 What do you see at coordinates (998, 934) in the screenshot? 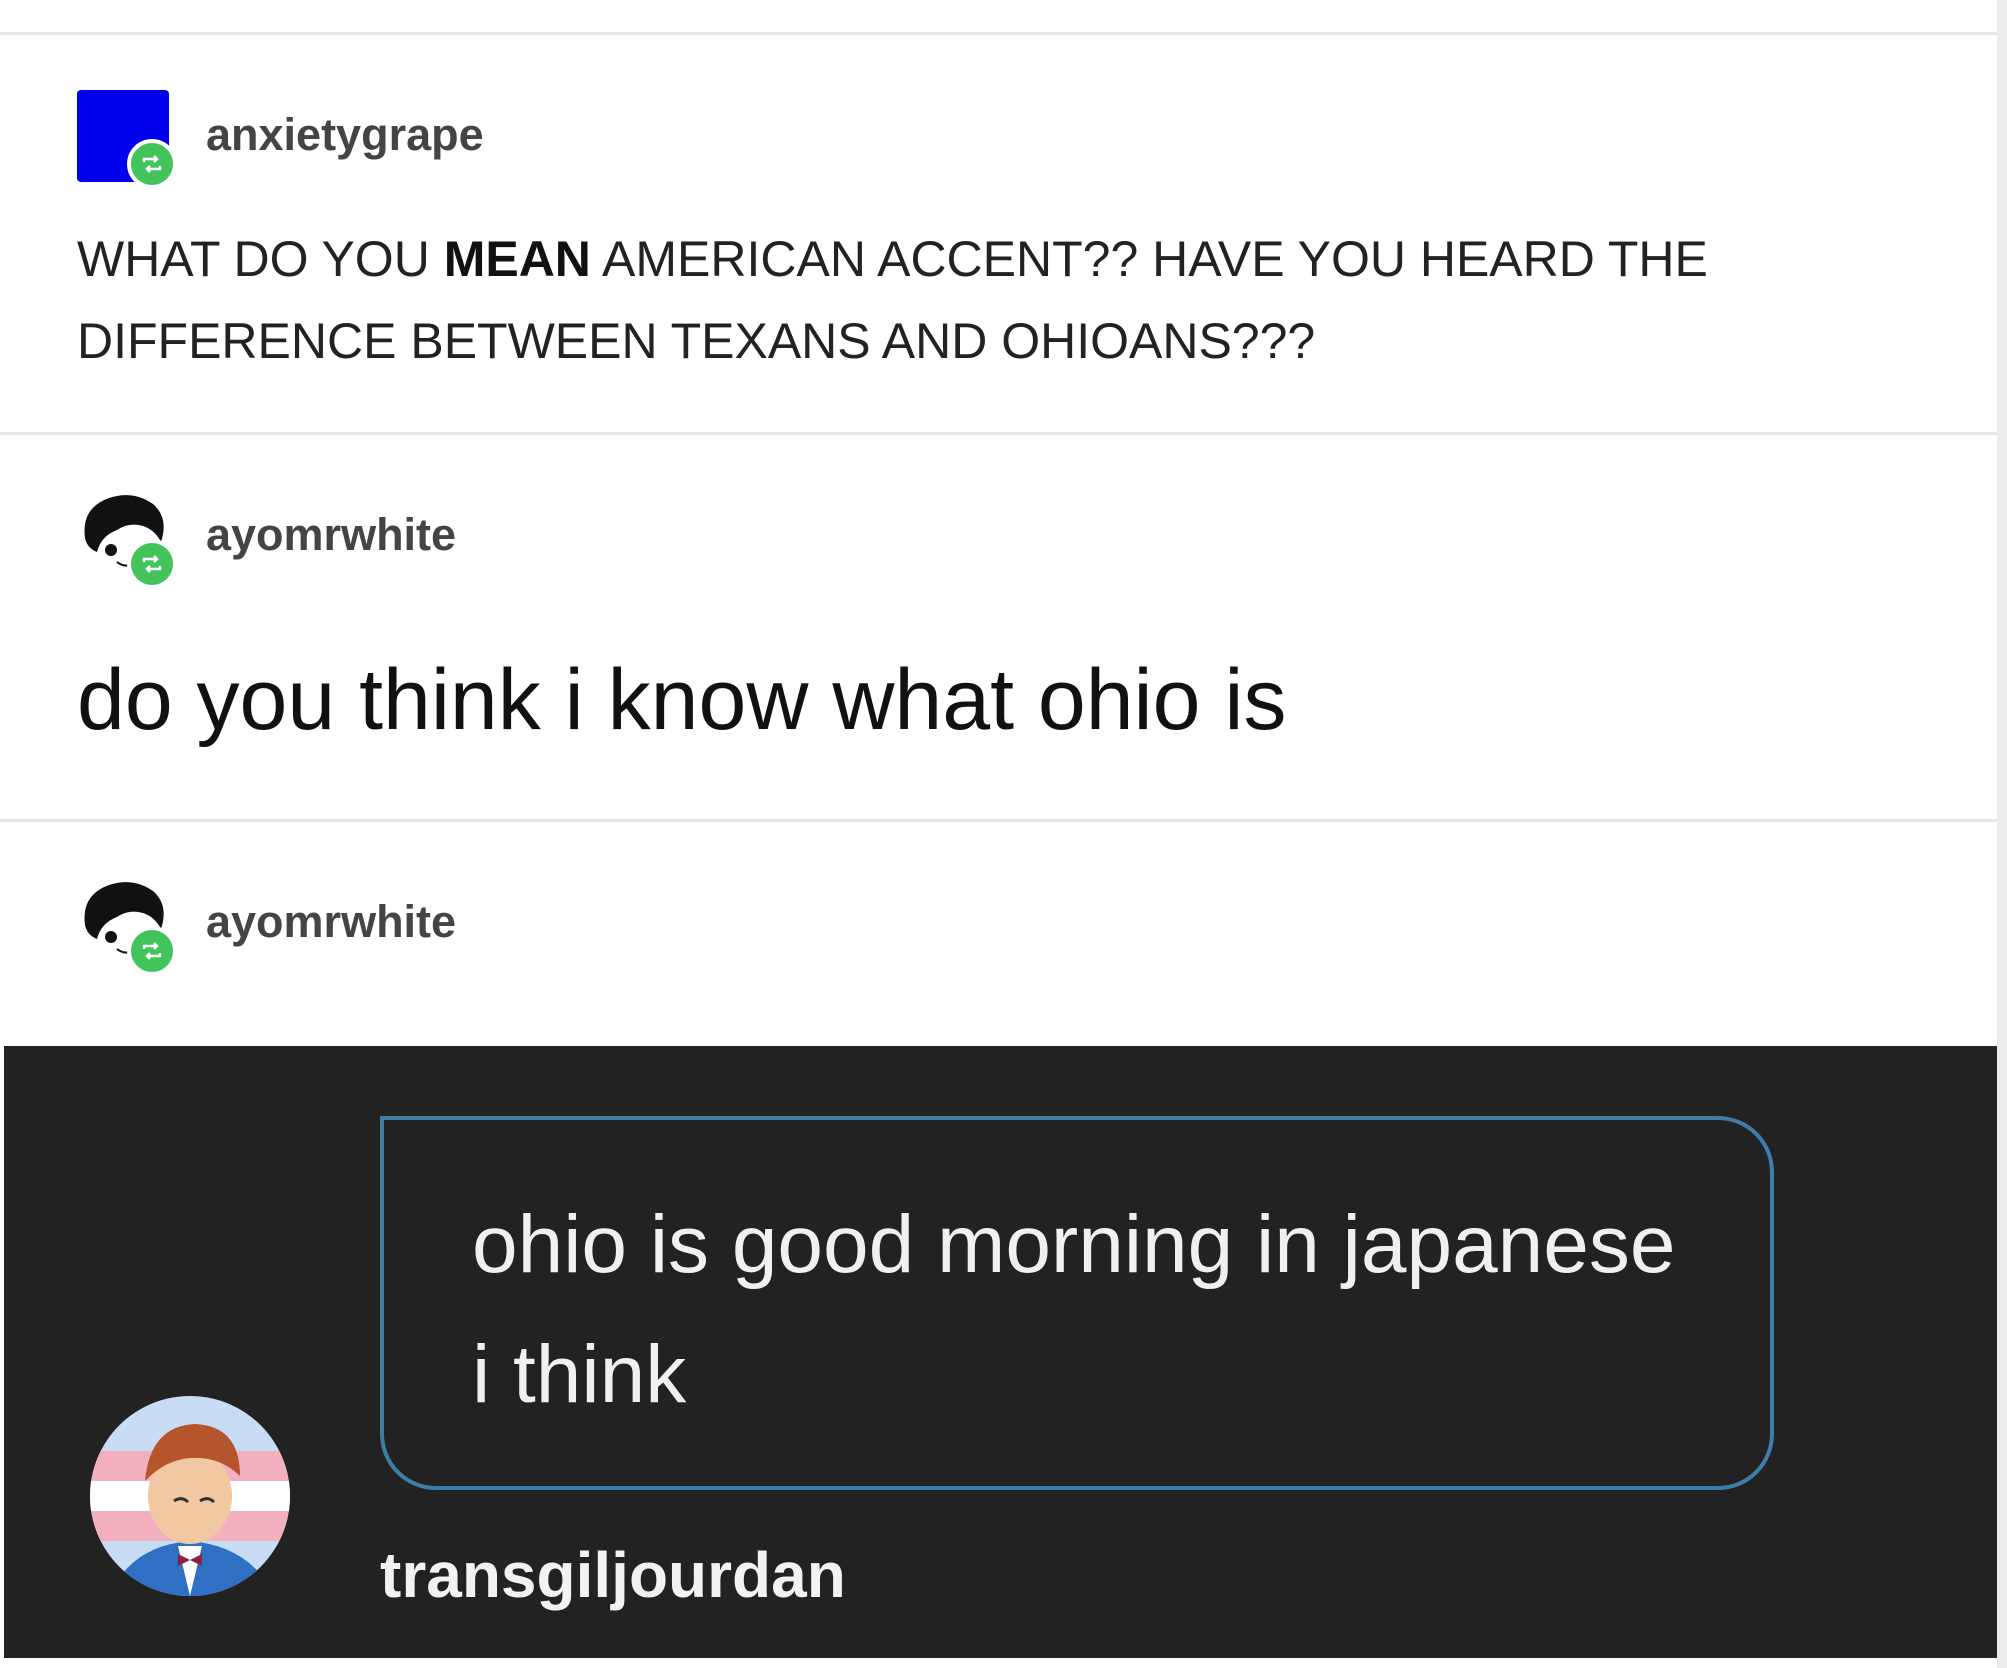
I see `post-ayomrwhite-2: ayomrwhite` at bounding box center [998, 934].